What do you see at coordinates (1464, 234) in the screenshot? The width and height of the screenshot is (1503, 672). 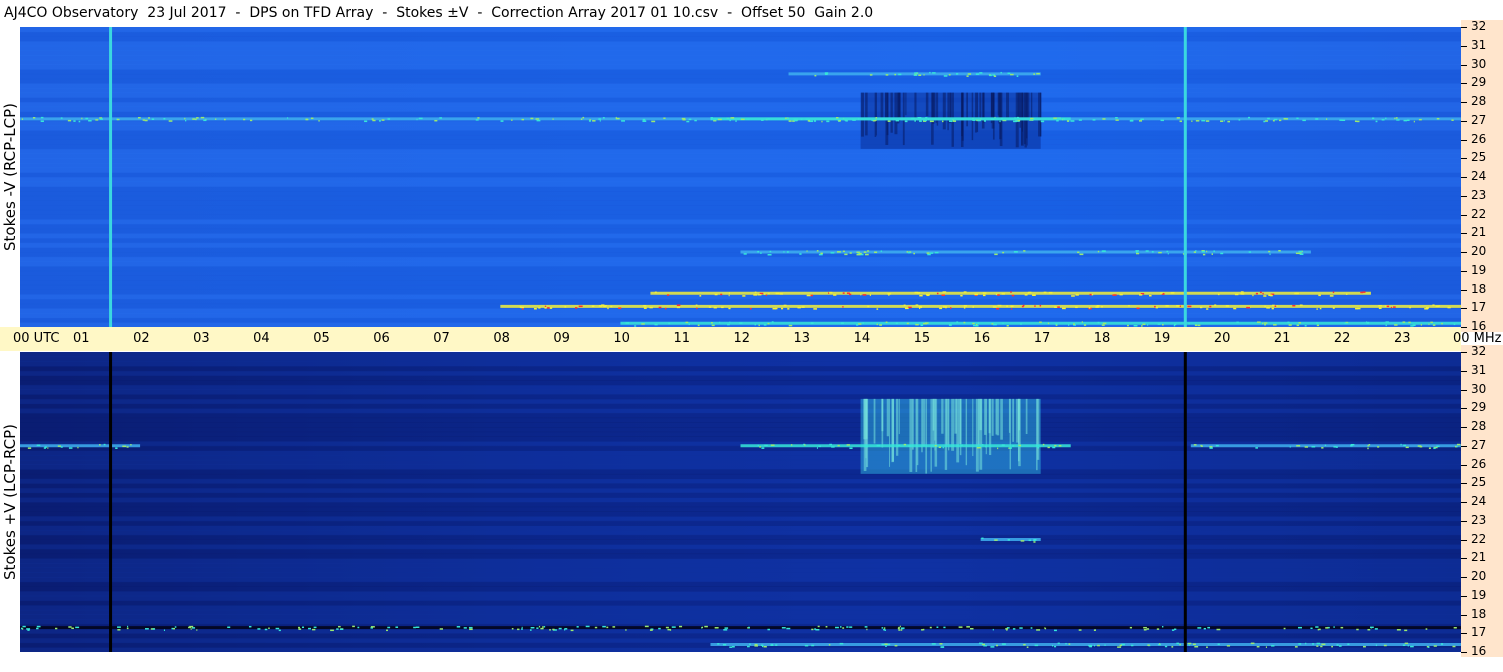 I see `frequency-tick-mark` at bounding box center [1464, 234].